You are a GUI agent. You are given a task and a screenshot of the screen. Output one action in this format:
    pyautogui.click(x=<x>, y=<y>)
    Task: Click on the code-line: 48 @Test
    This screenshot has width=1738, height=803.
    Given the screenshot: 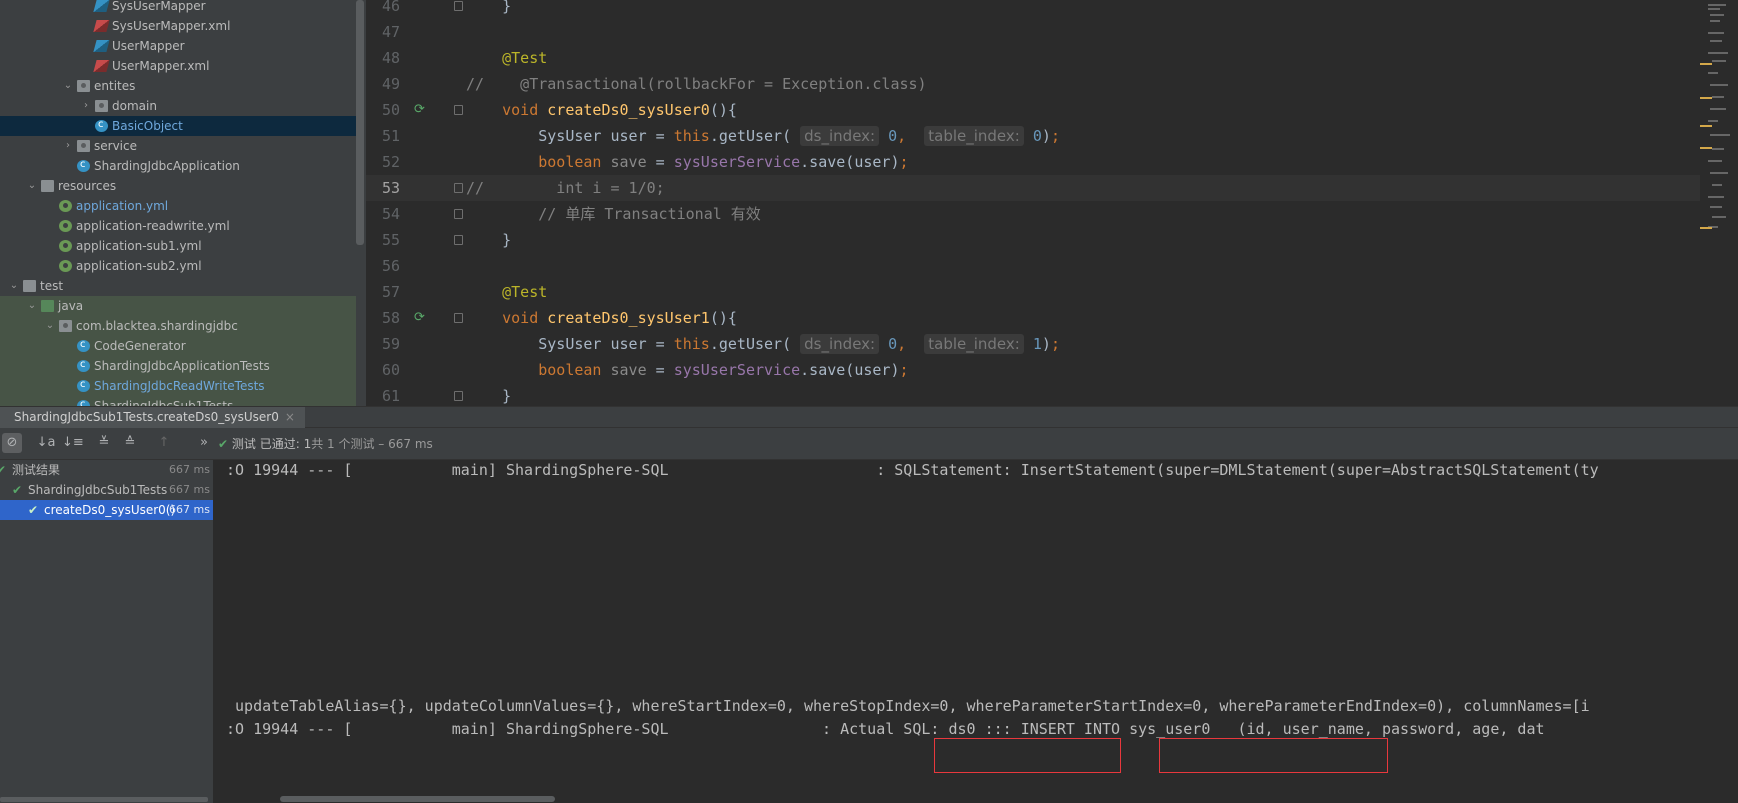 What is the action you would take?
    pyautogui.click(x=1052, y=58)
    